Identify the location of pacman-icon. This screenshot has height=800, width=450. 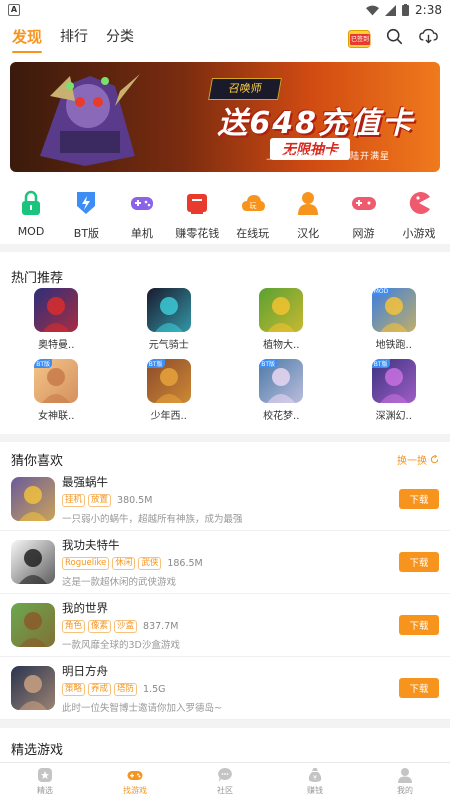
(419, 203).